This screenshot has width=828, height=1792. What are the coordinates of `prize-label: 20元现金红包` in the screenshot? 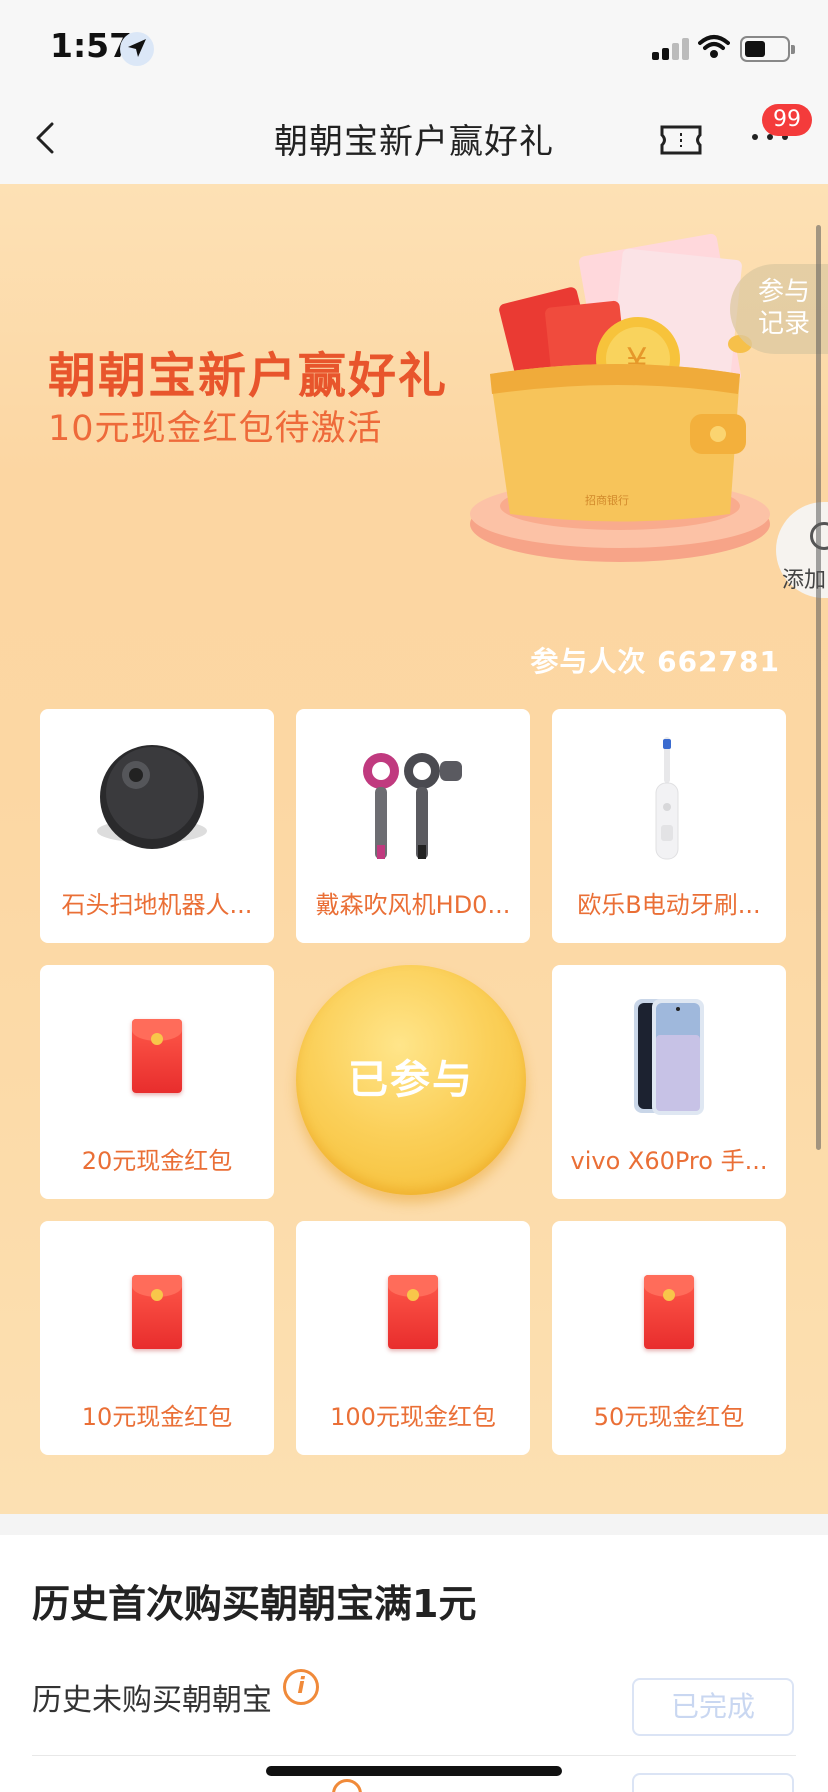 It's located at (157, 1161).